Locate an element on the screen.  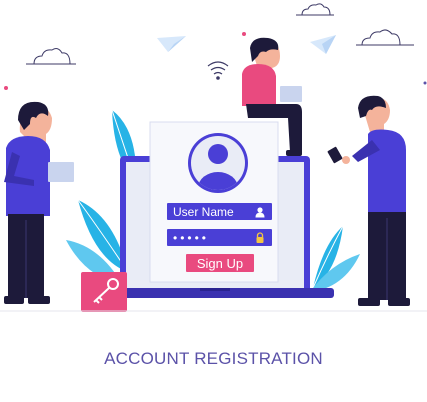
wifi-icon is located at coordinates (218, 70).